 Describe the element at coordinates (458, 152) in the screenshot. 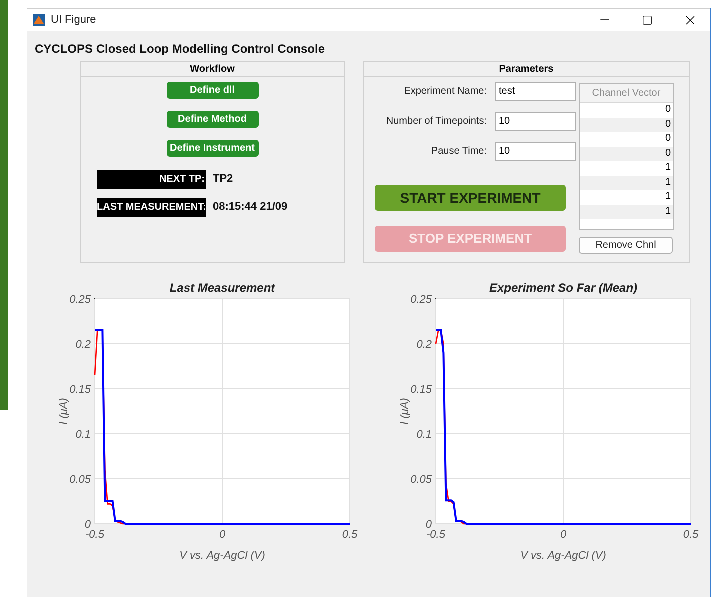

I see `field-label: Pause Time:` at that location.